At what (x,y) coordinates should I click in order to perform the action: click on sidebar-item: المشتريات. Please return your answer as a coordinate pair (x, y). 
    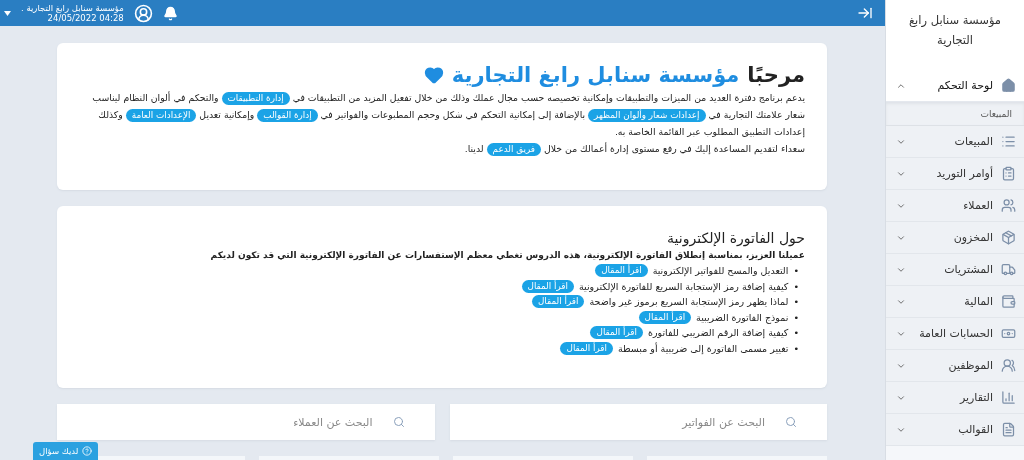
    Looking at the image, I should click on (955, 270).